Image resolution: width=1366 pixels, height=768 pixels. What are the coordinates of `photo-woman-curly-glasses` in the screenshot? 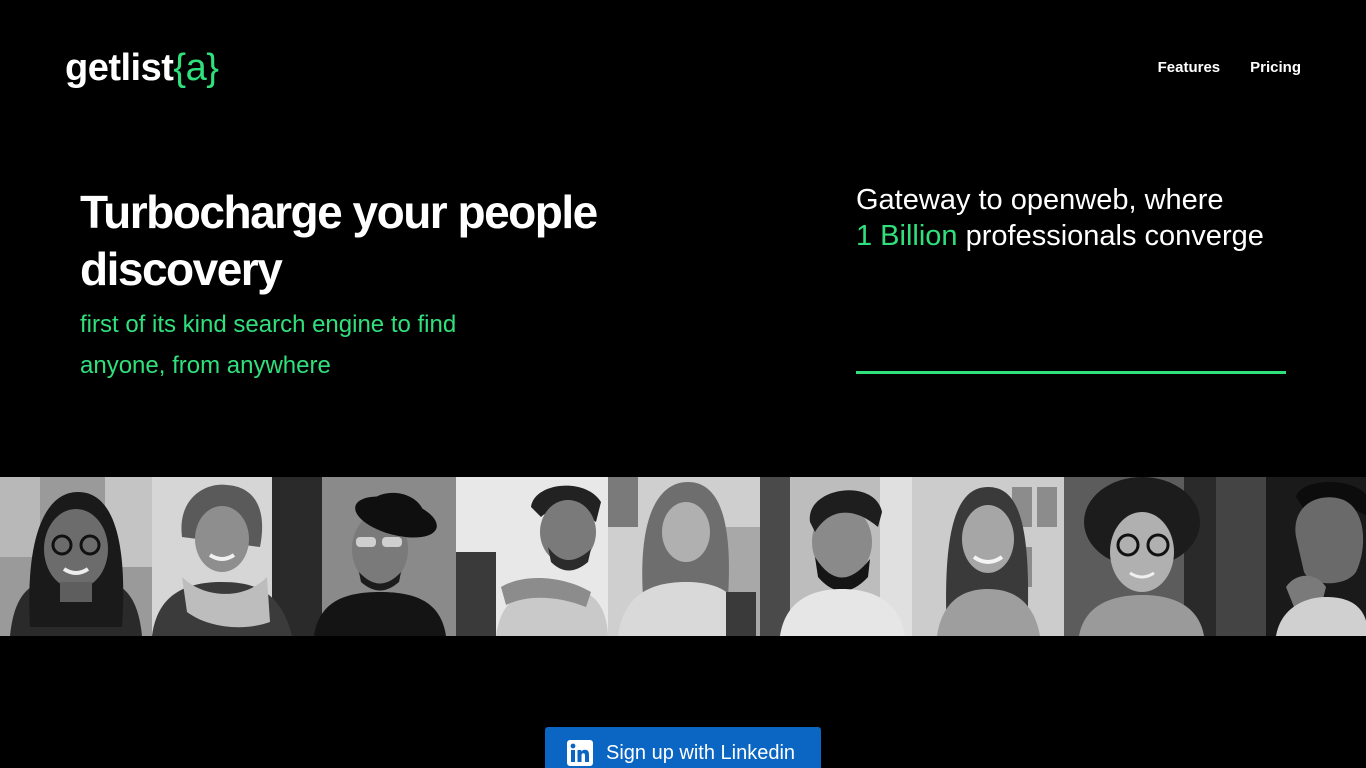 It's located at (1140, 556).